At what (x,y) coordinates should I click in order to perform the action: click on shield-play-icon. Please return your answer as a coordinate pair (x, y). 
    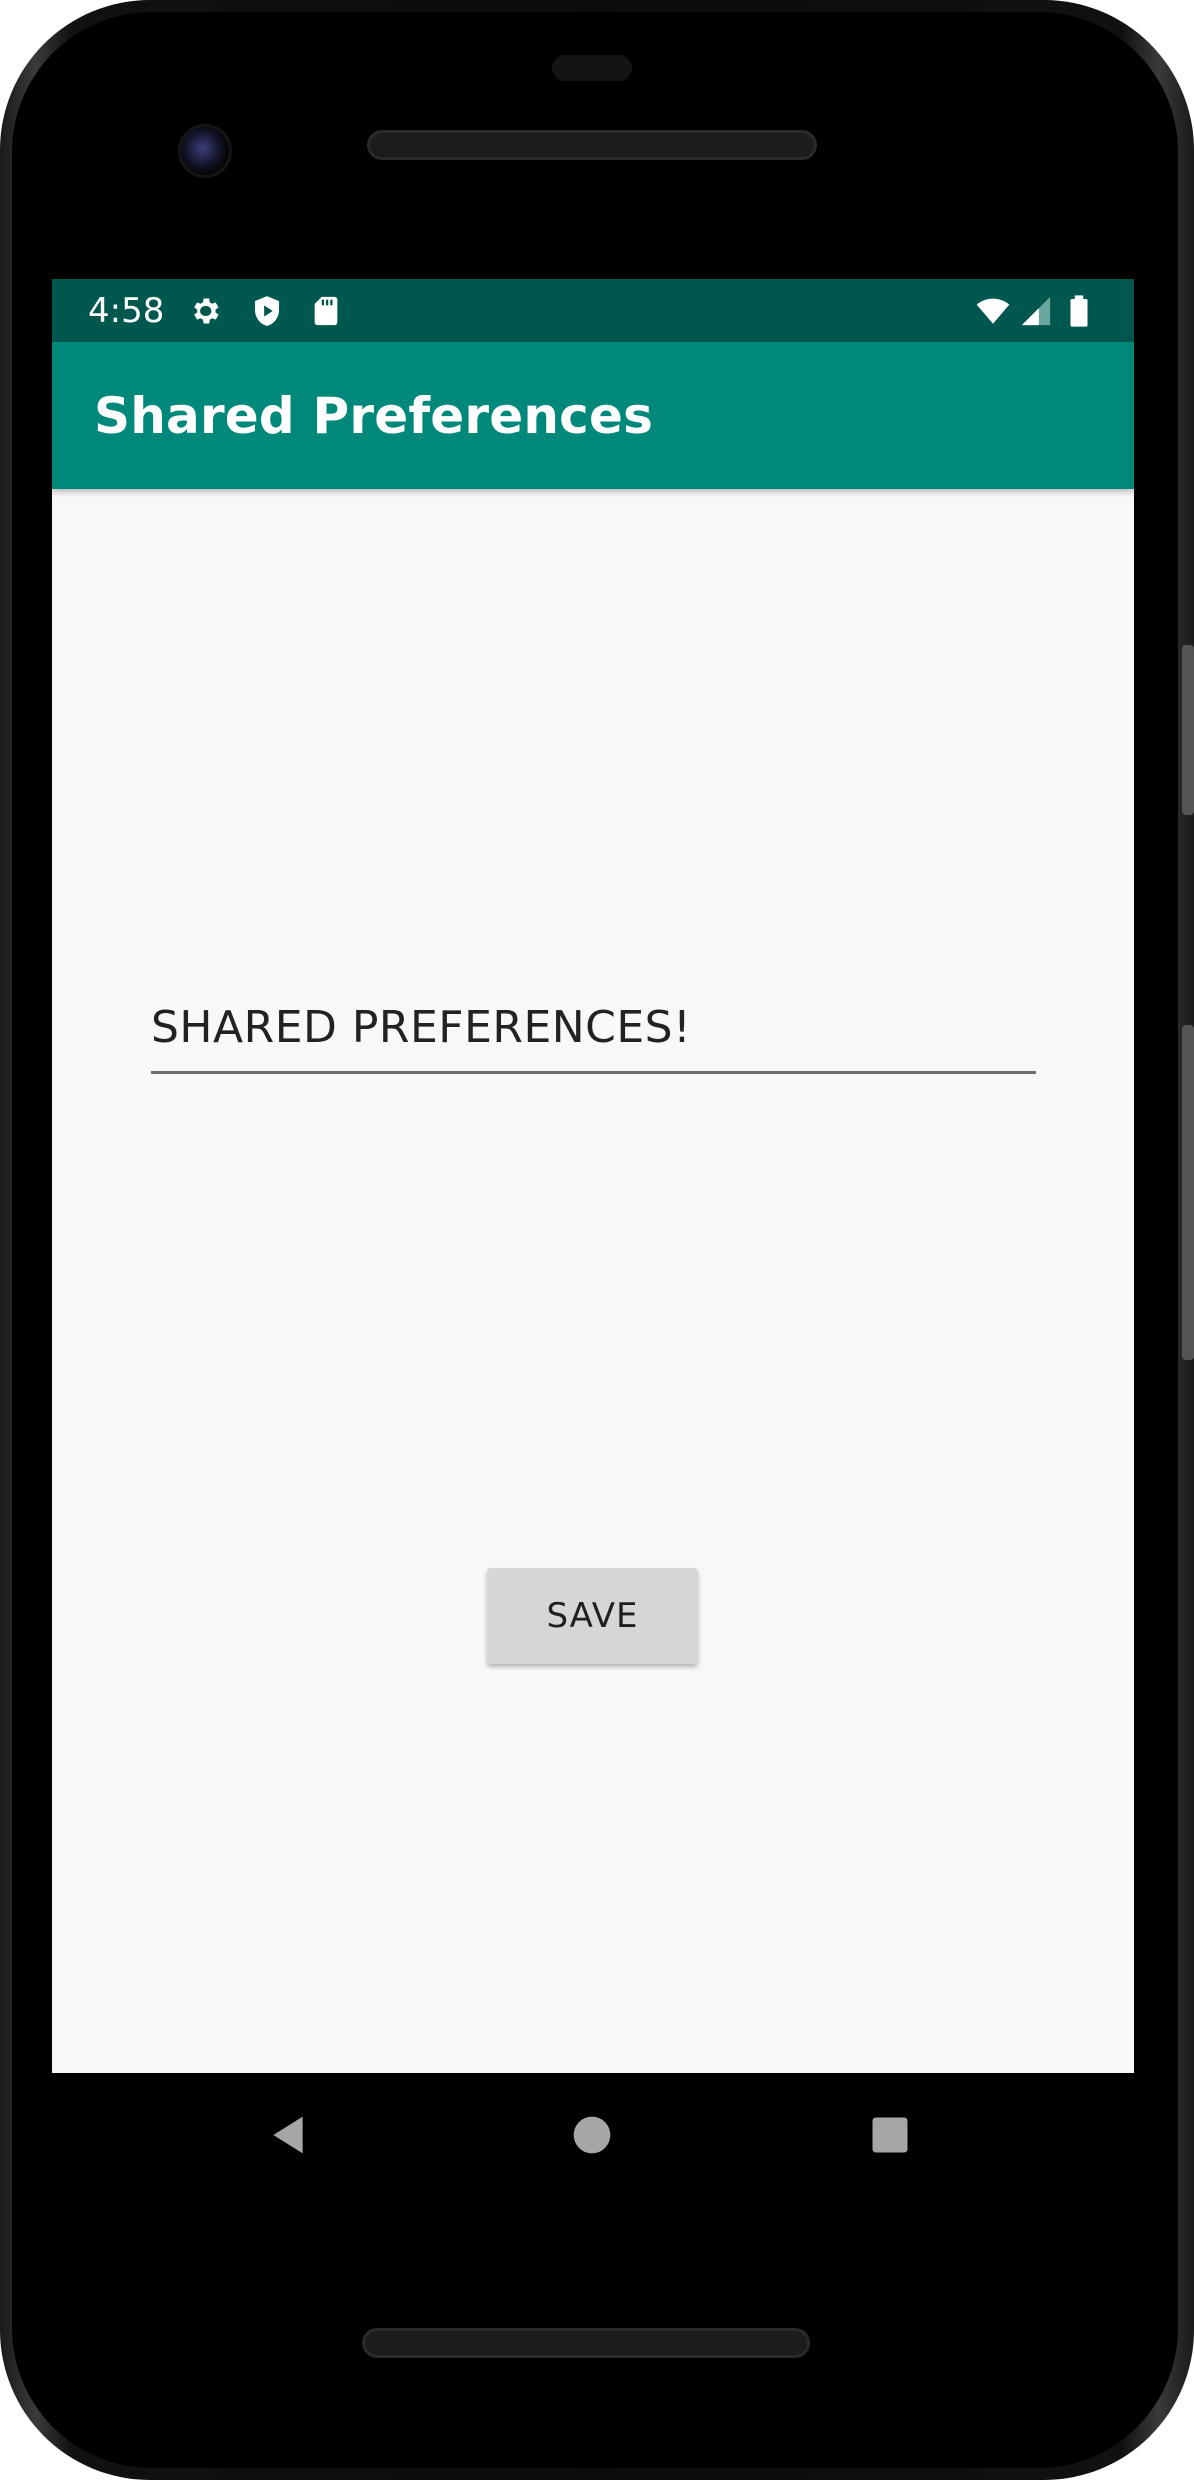
    Looking at the image, I should click on (267, 311).